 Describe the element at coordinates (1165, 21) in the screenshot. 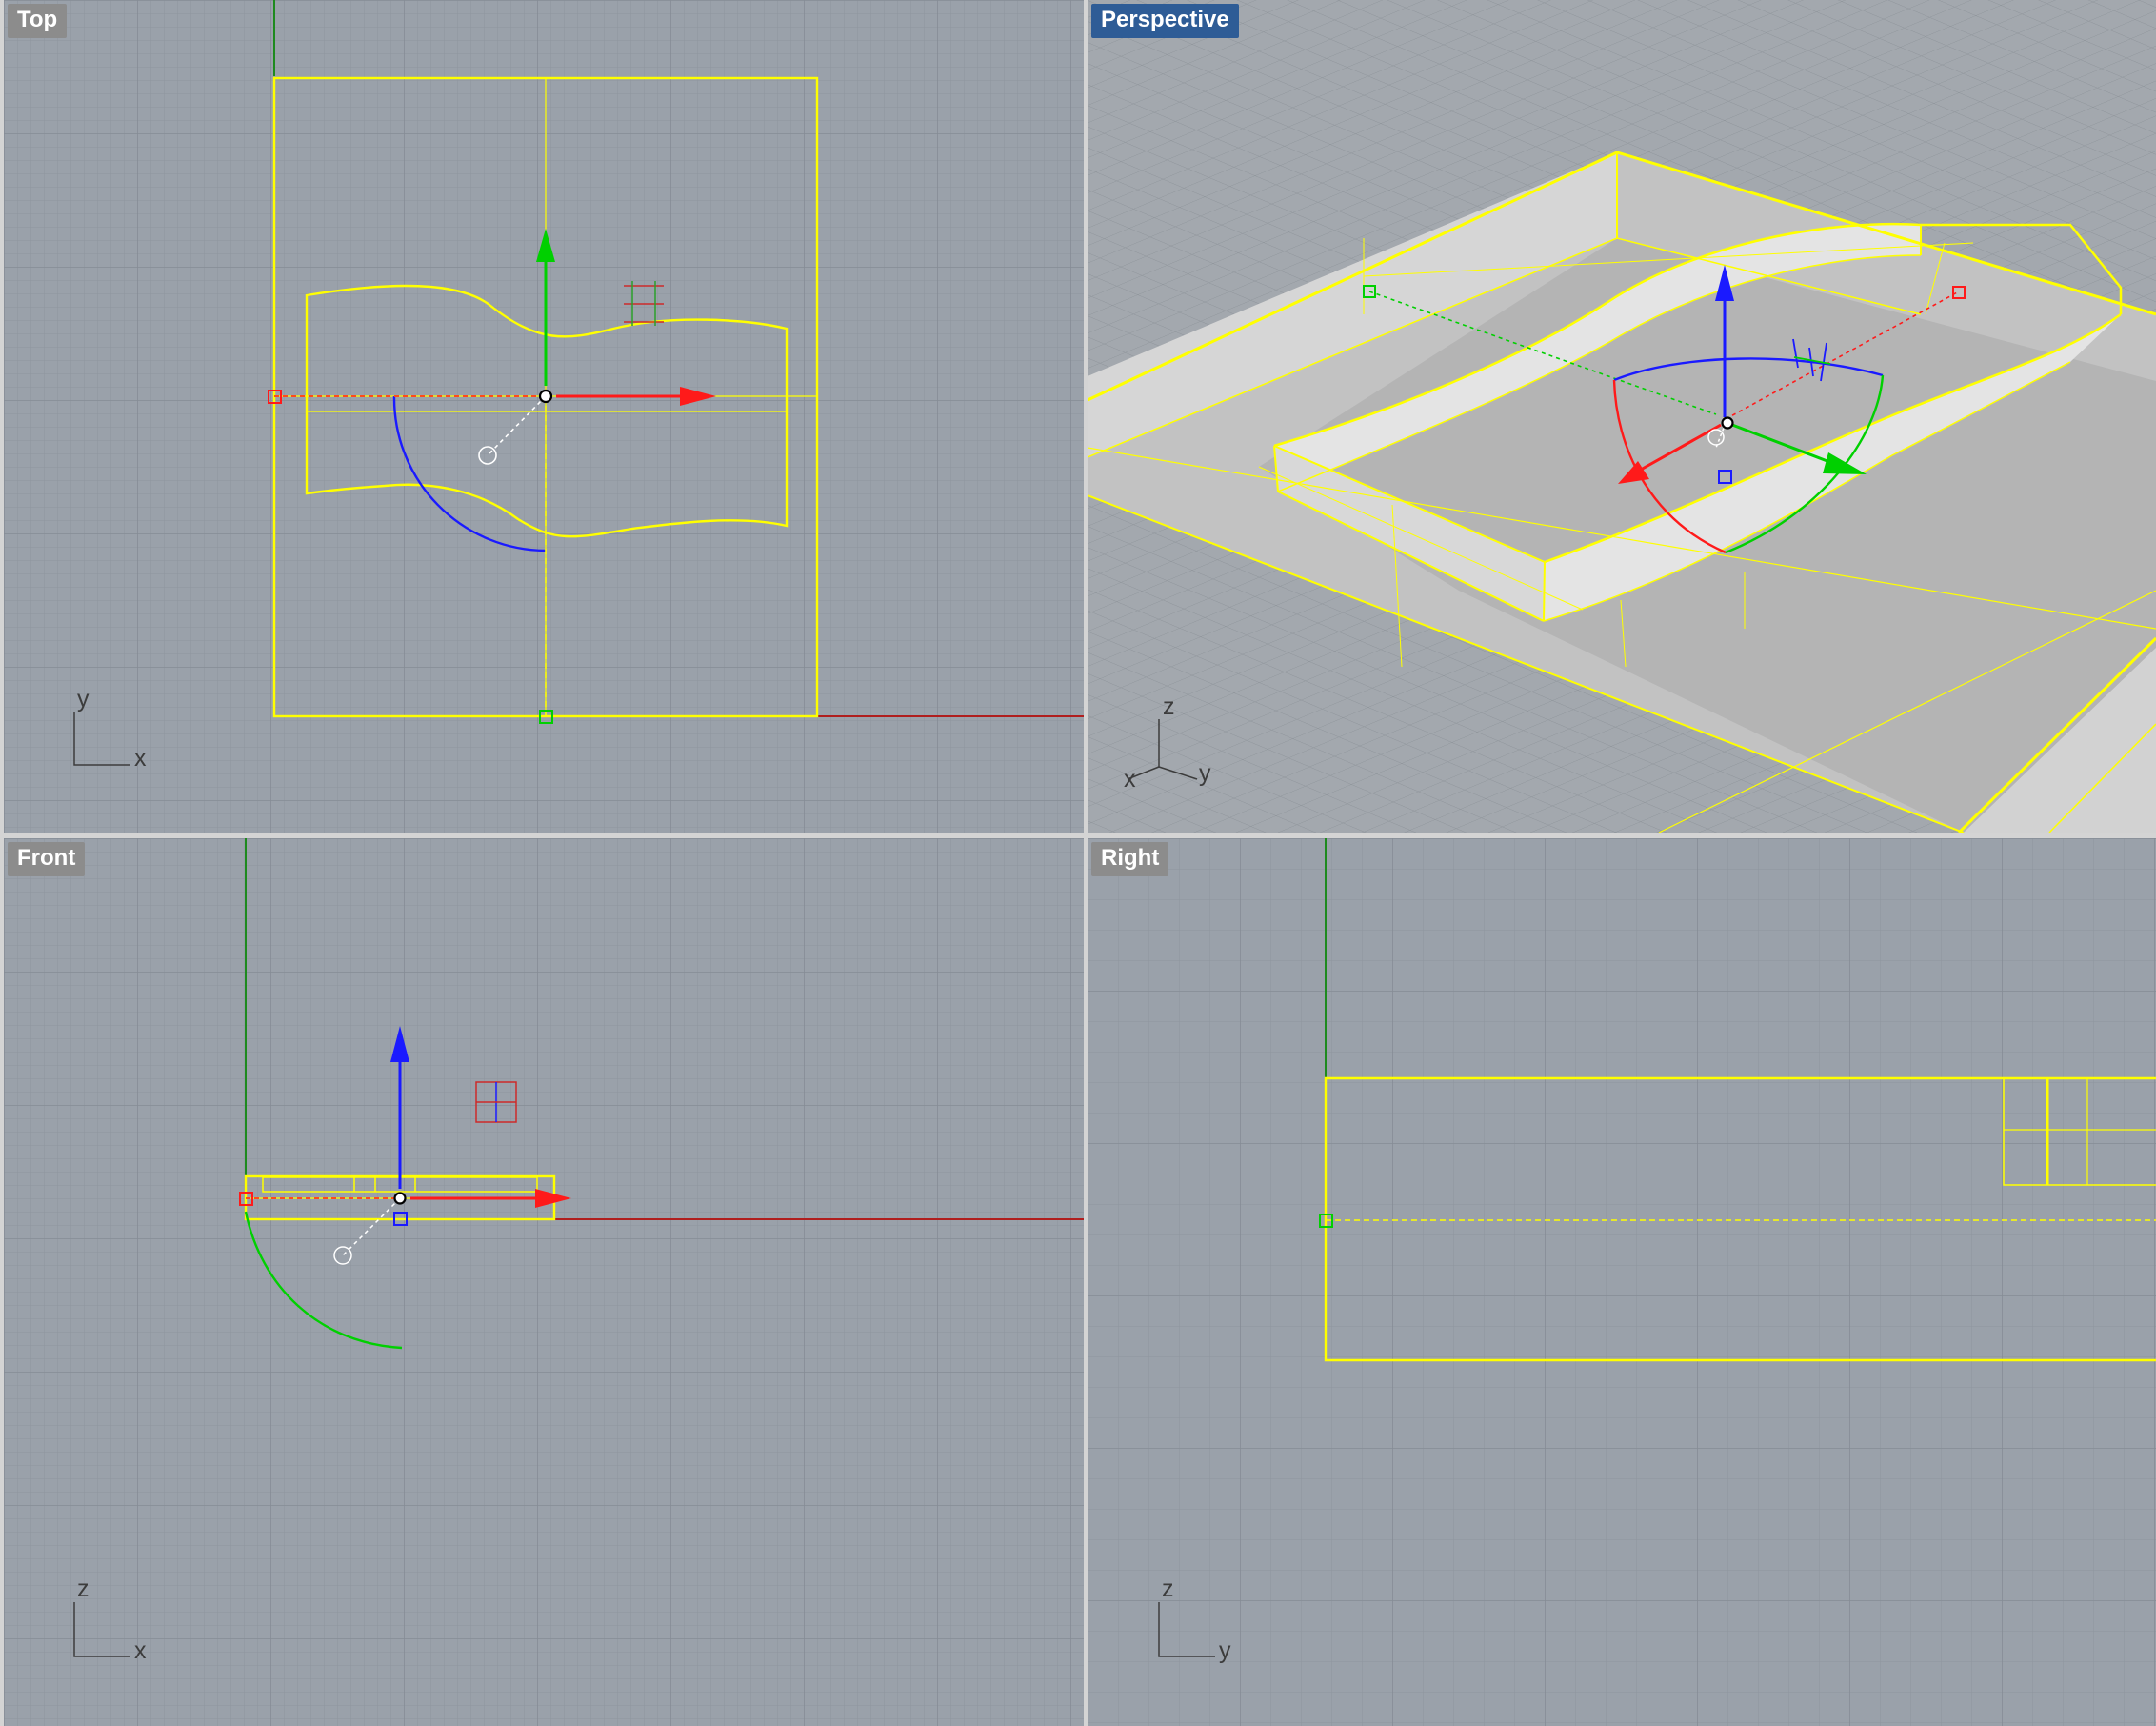

I see `viewport-title-perspective: Perspective` at that location.